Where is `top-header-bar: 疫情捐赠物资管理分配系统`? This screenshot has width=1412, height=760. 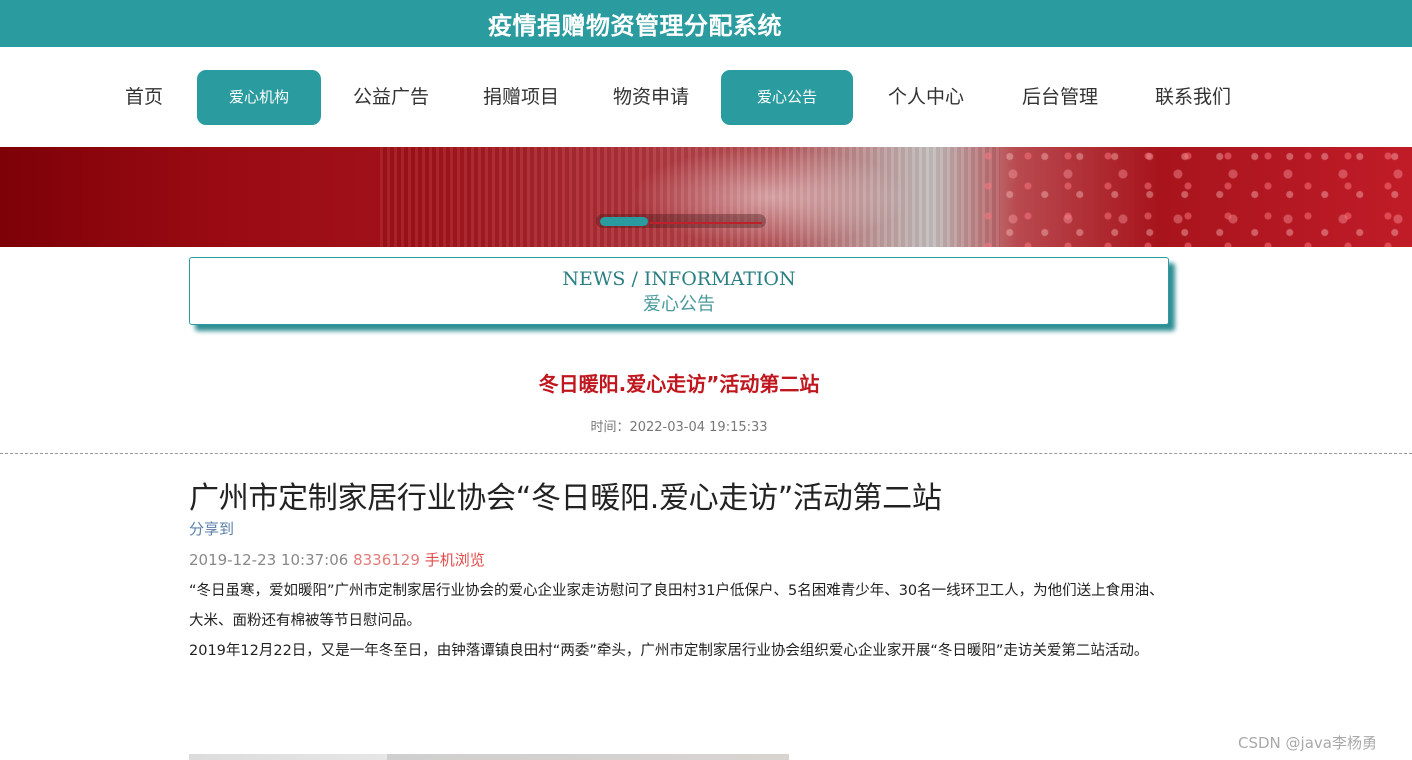 top-header-bar: 疫情捐赠物资管理分配系统 is located at coordinates (706, 23).